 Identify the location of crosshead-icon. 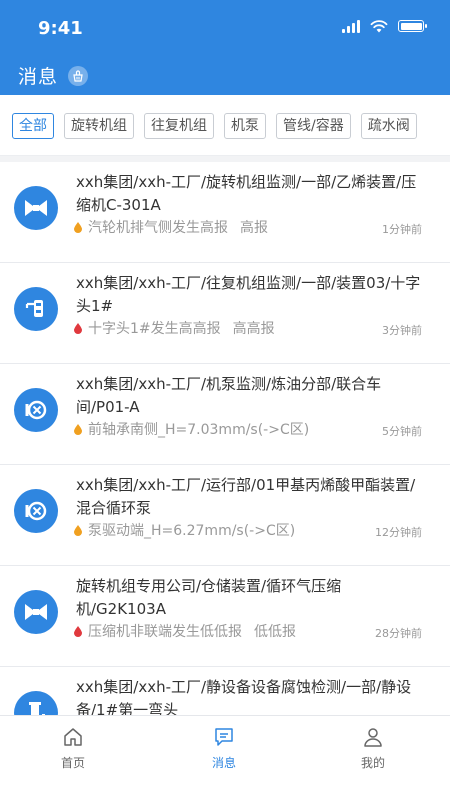
(36, 309).